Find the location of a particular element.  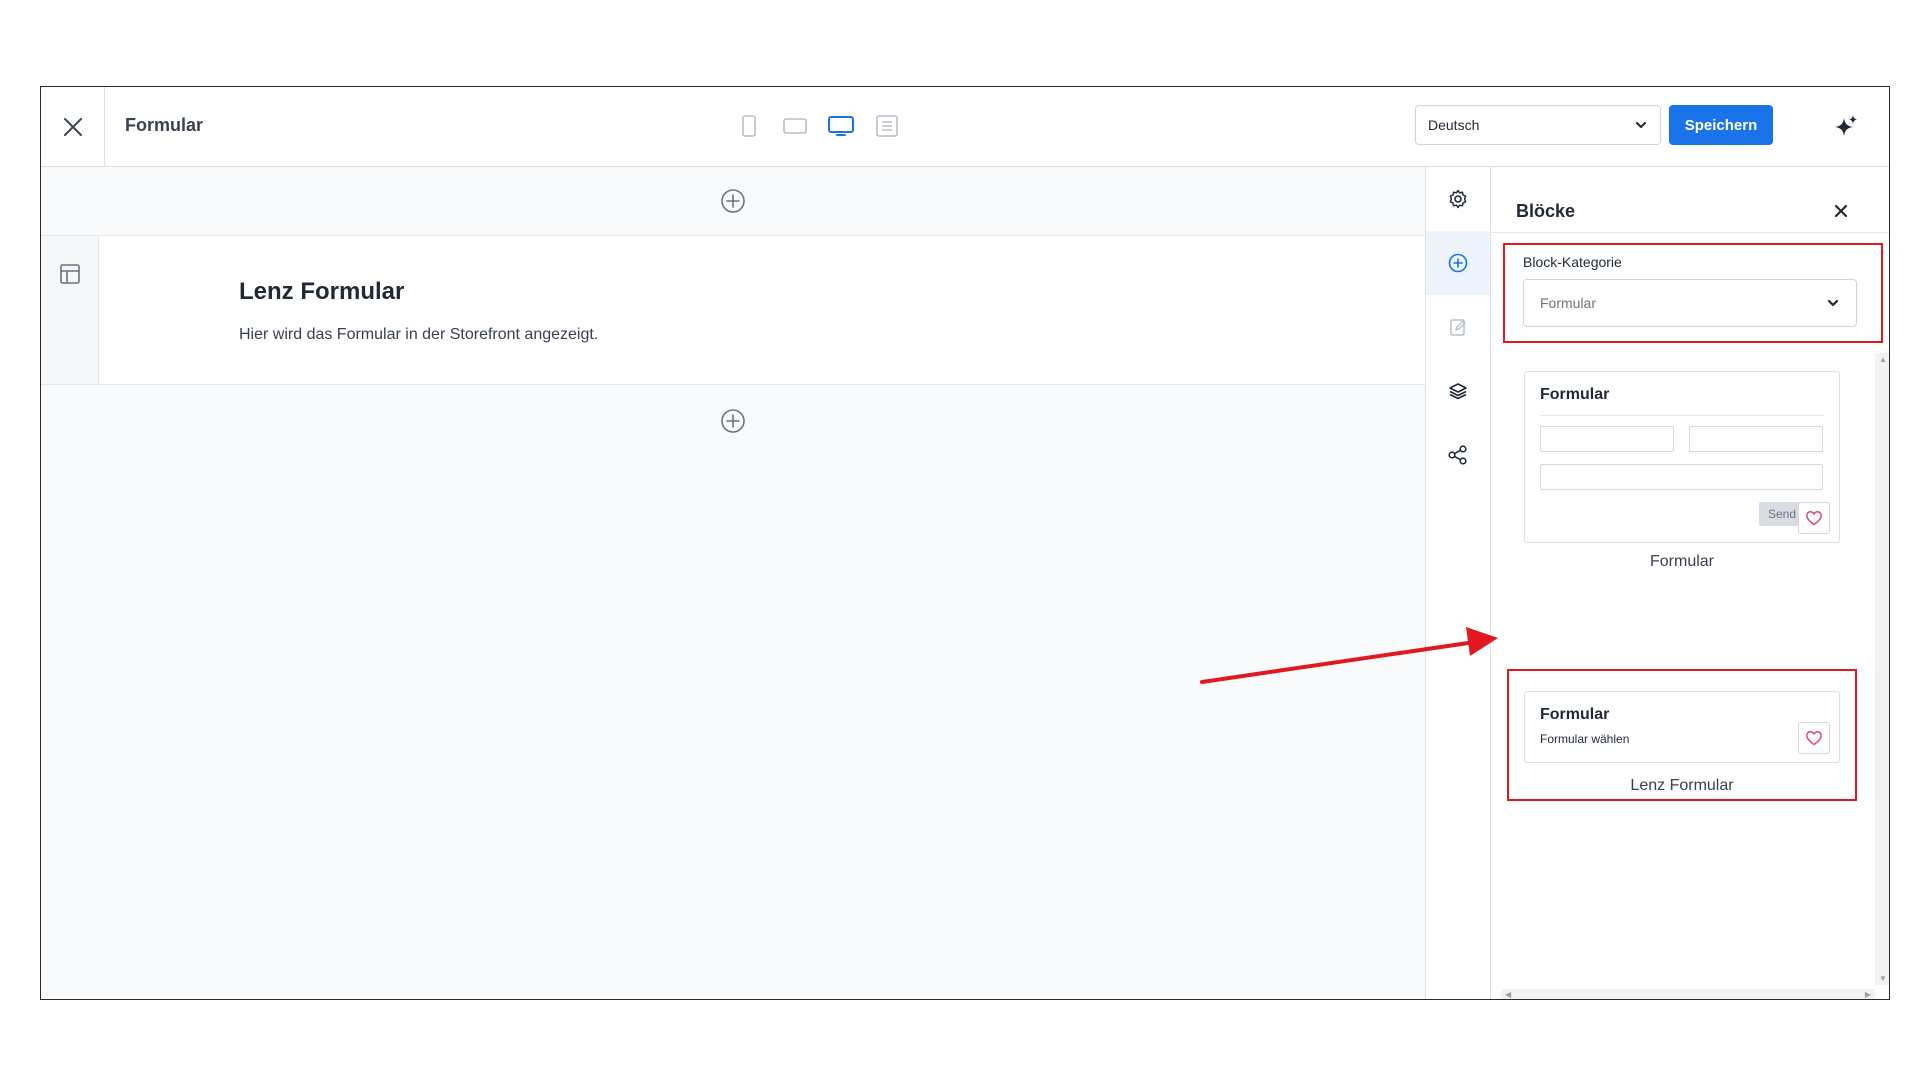

panel-header: Blöcke is located at coordinates (1690, 200).